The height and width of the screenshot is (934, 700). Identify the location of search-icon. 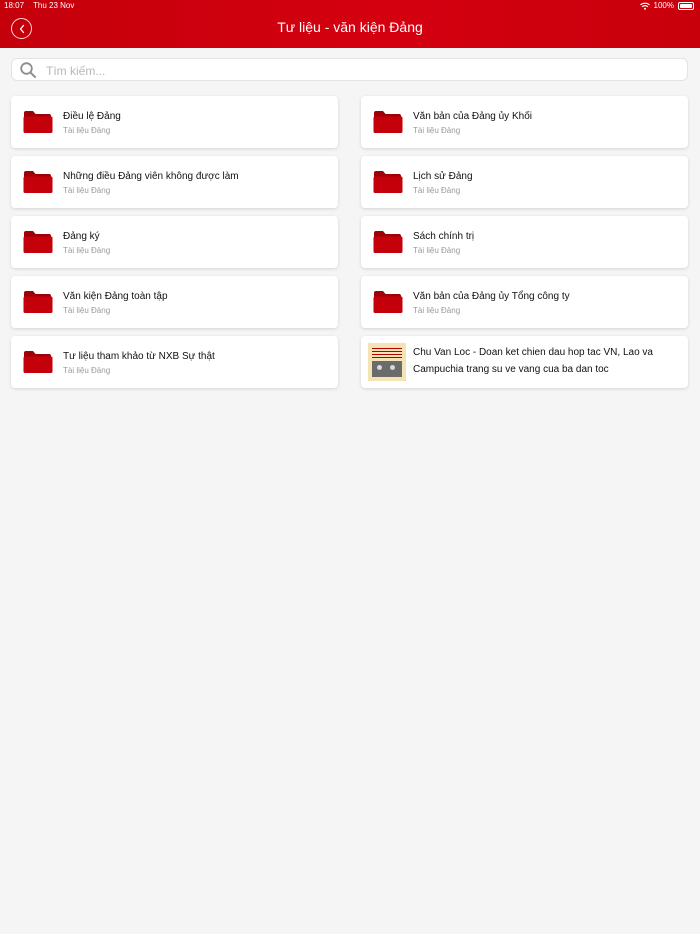
(28, 70).